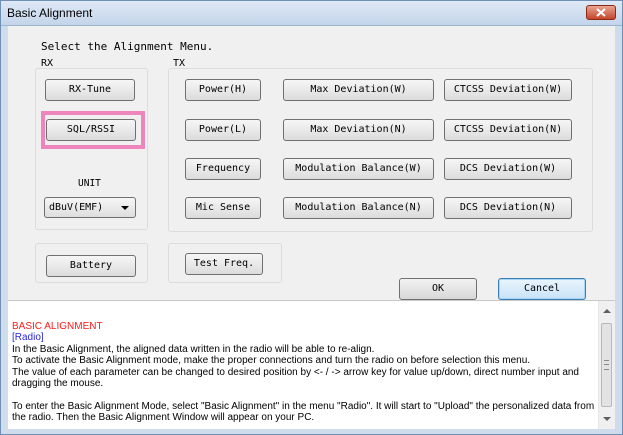 Image resolution: width=623 pixels, height=435 pixels. What do you see at coordinates (28, 338) in the screenshot?
I see `help-section: [Radio]` at bounding box center [28, 338].